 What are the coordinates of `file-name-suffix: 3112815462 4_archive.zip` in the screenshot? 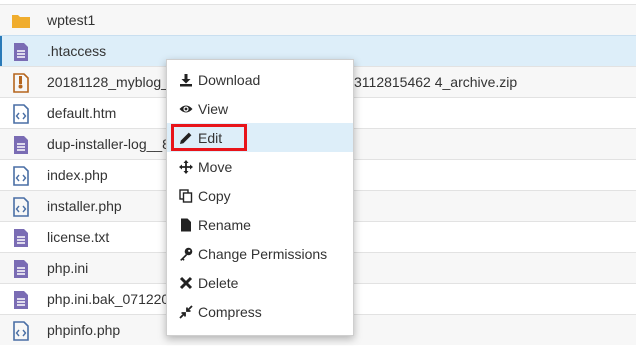 It's located at (436, 82).